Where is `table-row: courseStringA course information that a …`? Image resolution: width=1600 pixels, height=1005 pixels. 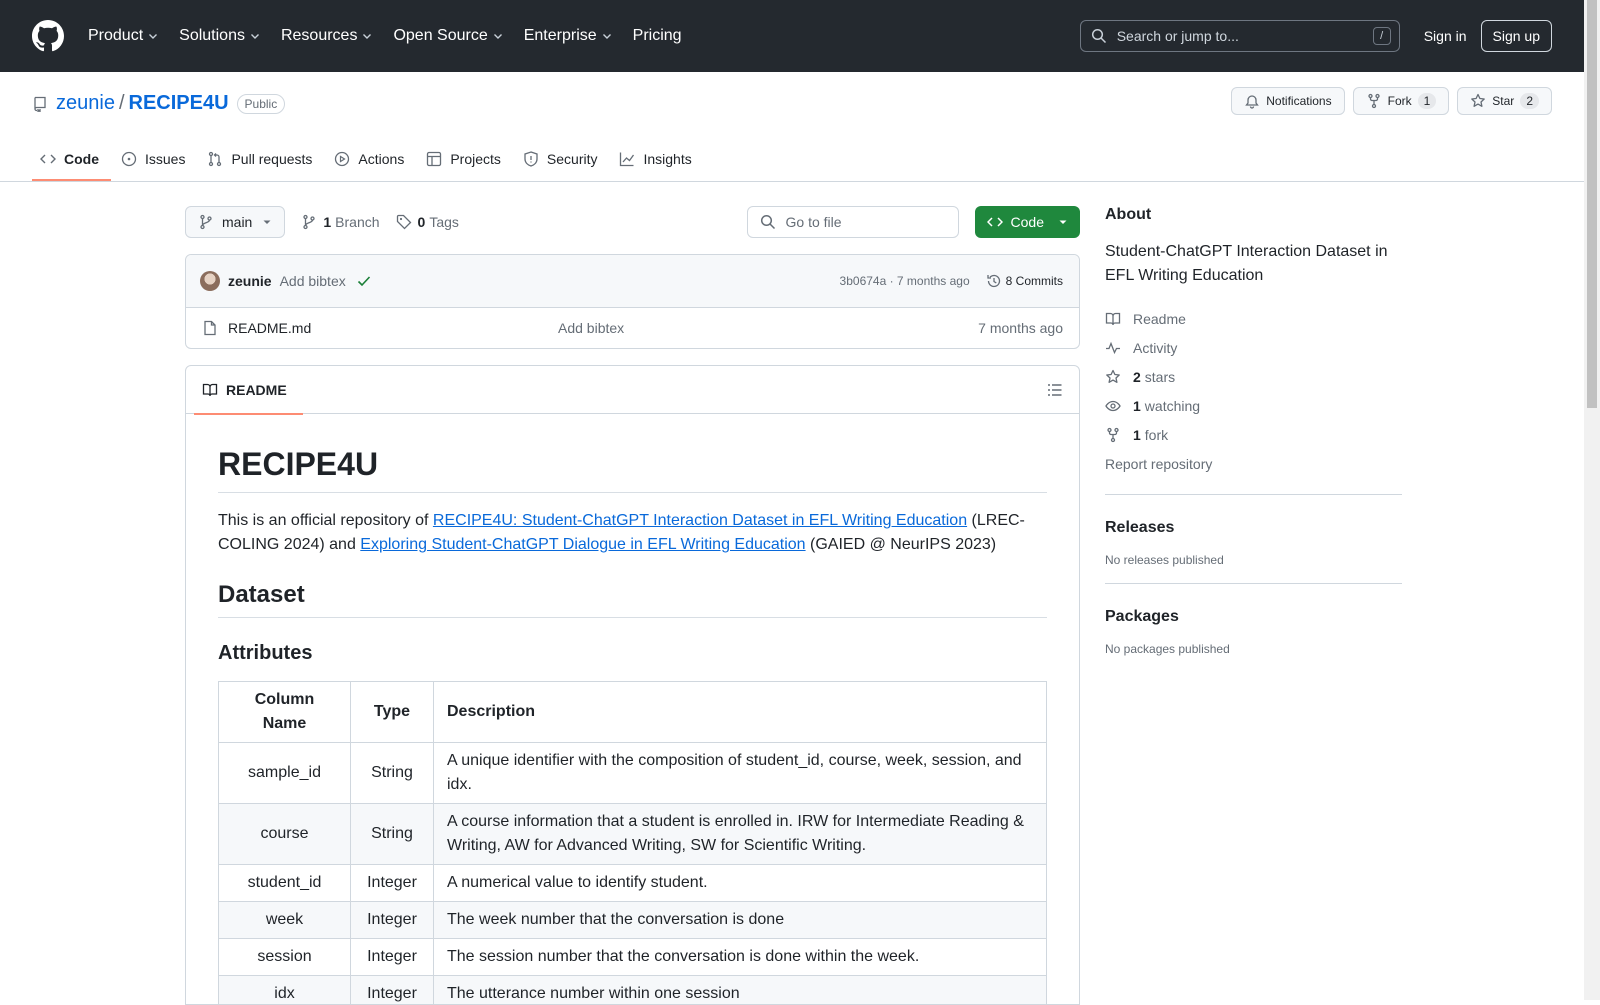
table-row: courseStringA course information that a … is located at coordinates (633, 834).